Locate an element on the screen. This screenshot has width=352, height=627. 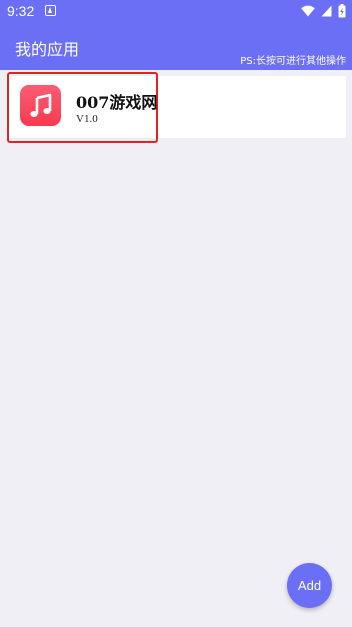
notification-a-icon is located at coordinates (50, 10).